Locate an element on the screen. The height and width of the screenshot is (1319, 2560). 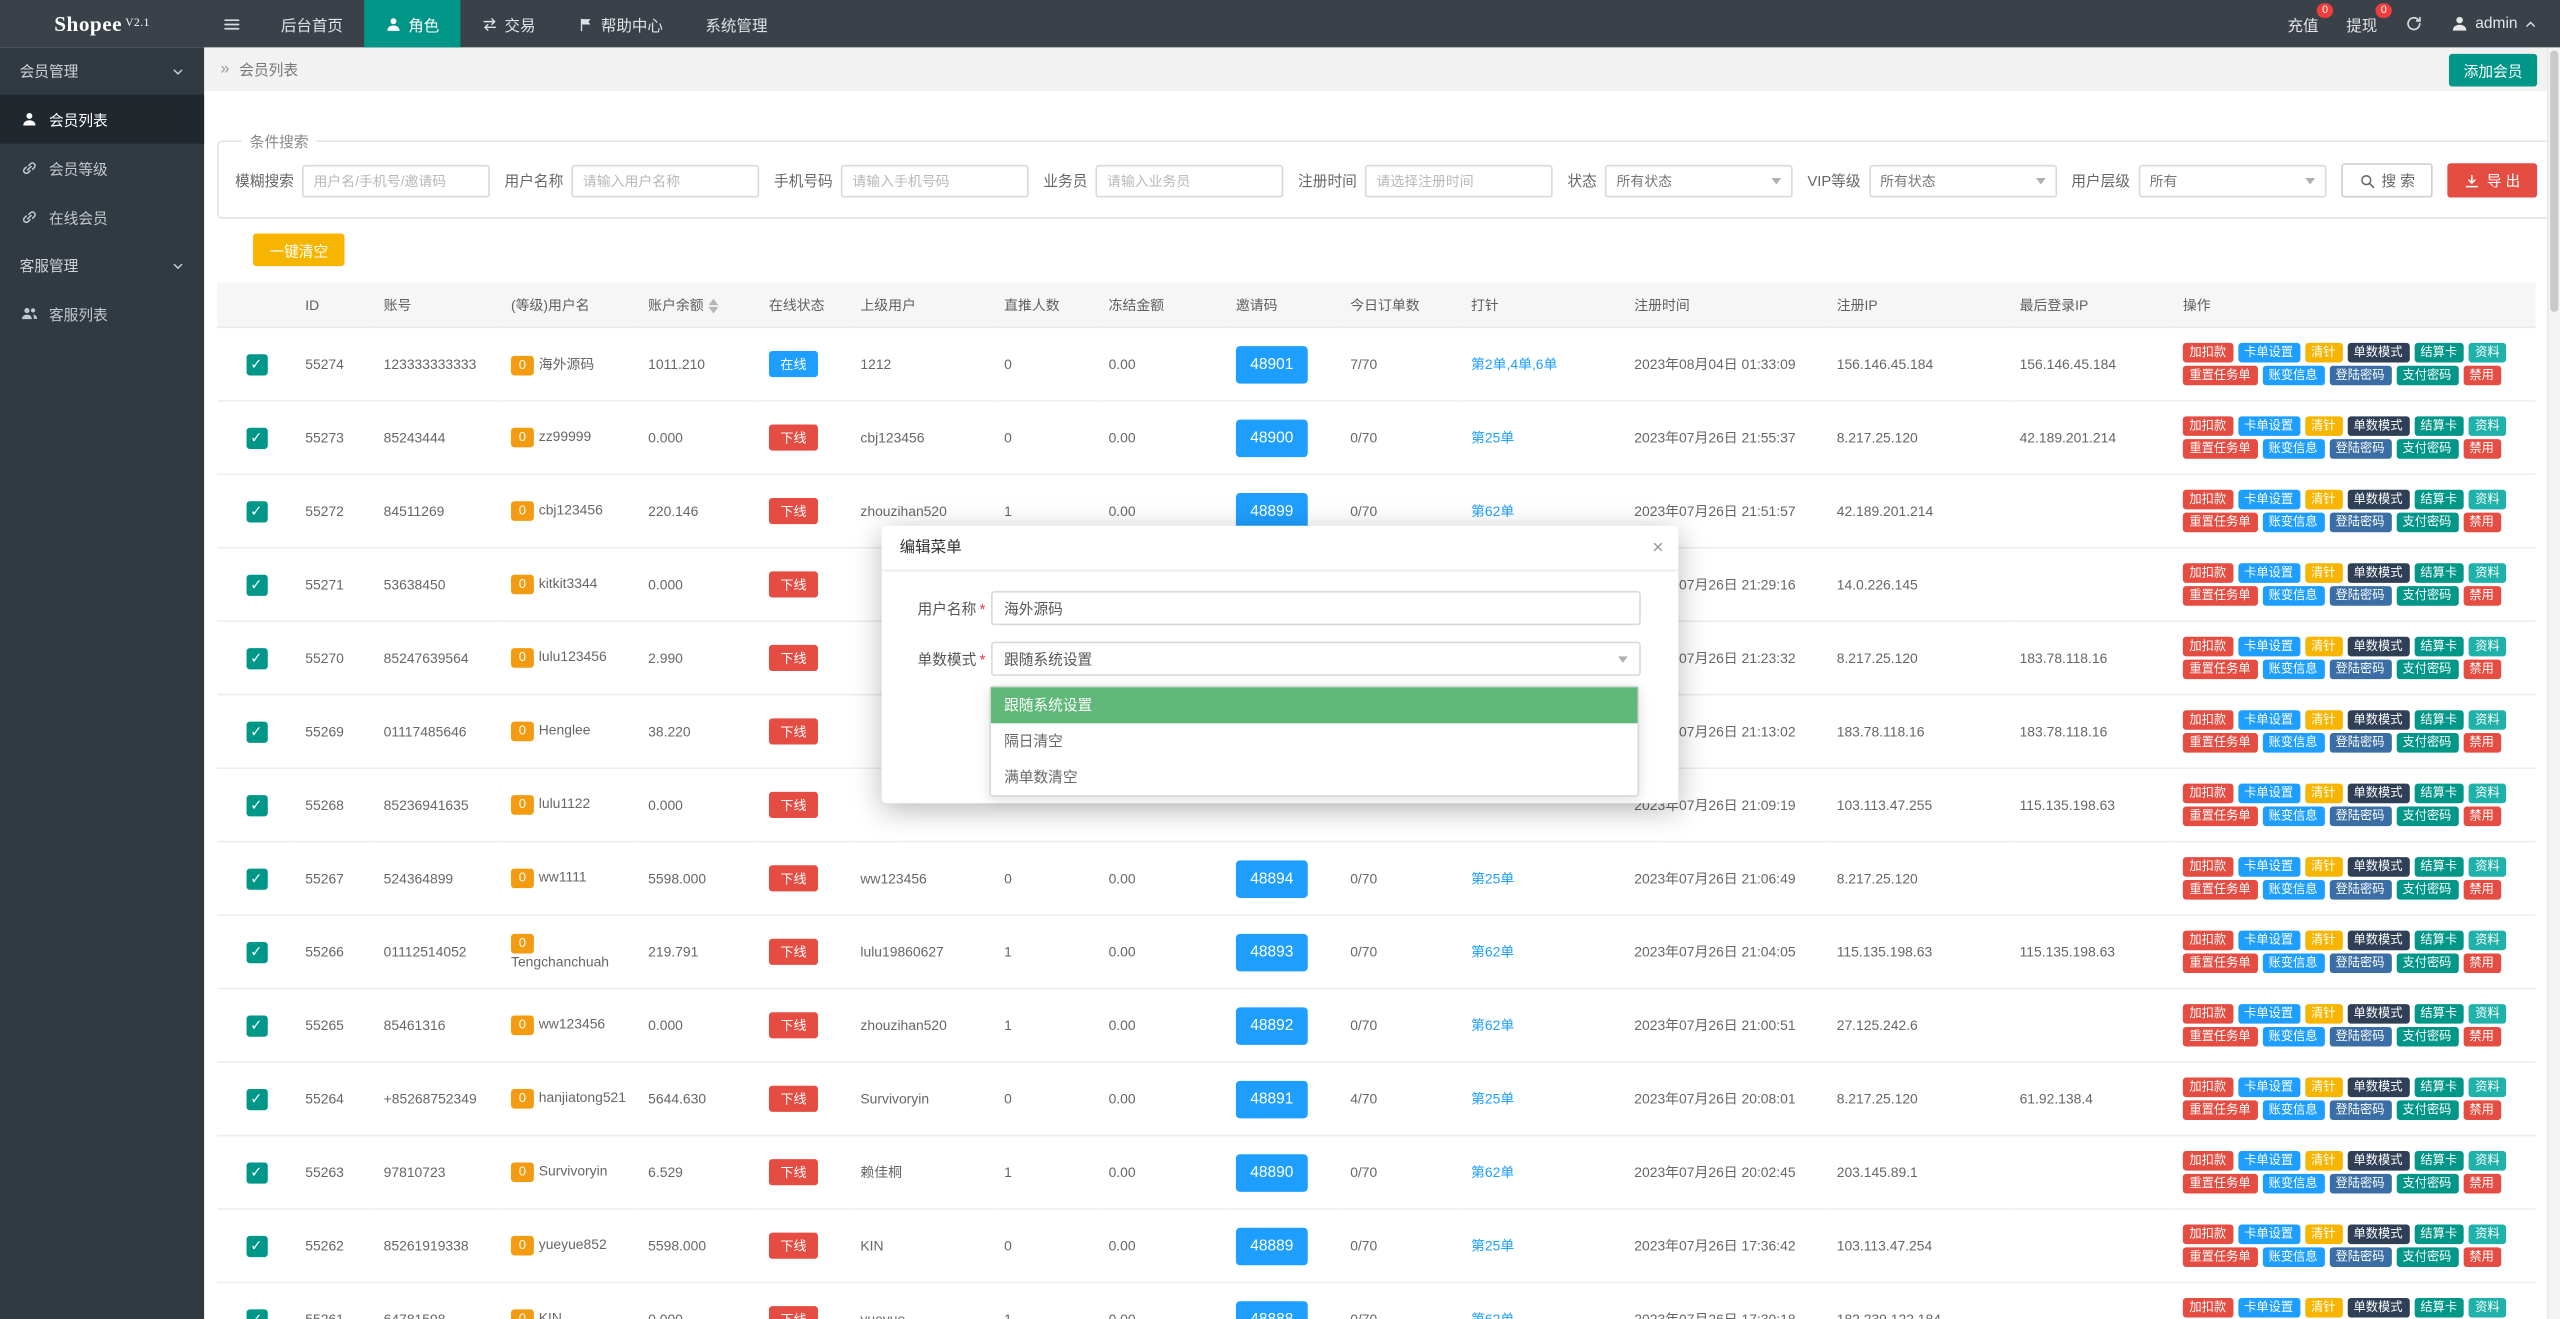
status-select: 所有状态 is located at coordinates (1699, 180).